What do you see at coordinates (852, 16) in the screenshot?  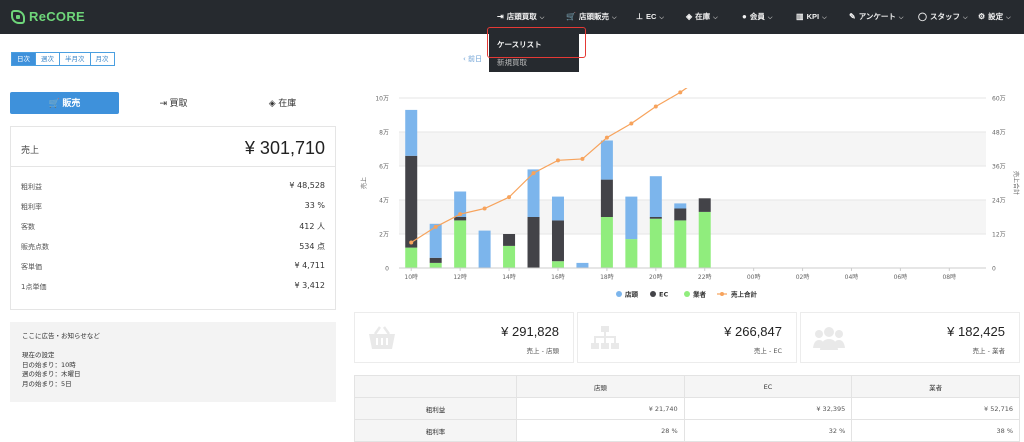 I see `edit-icon: ✎` at bounding box center [852, 16].